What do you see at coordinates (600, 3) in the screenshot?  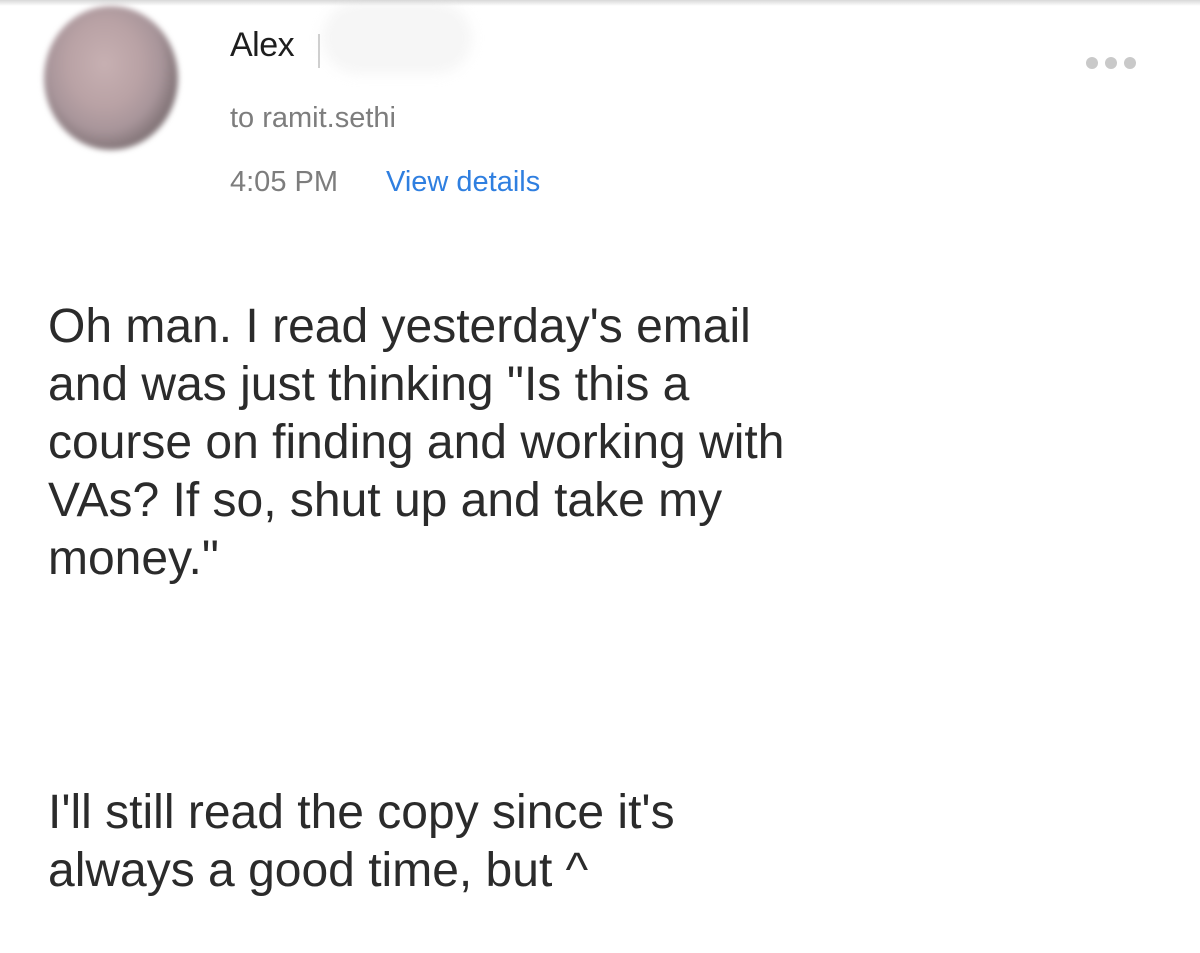 I see `top-edge-shadow` at bounding box center [600, 3].